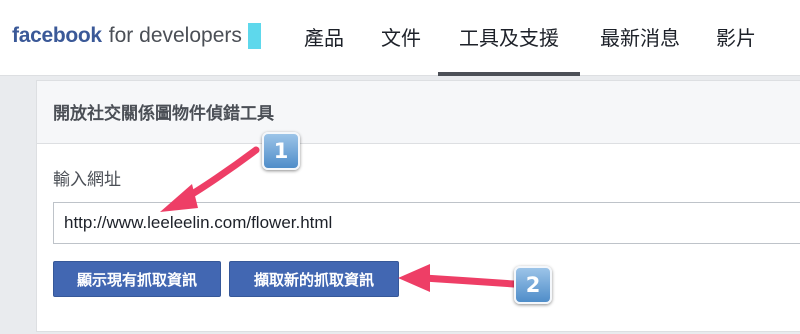  What do you see at coordinates (509, 38) in the screenshot?
I see `nav-tools-support: 工具及支援` at bounding box center [509, 38].